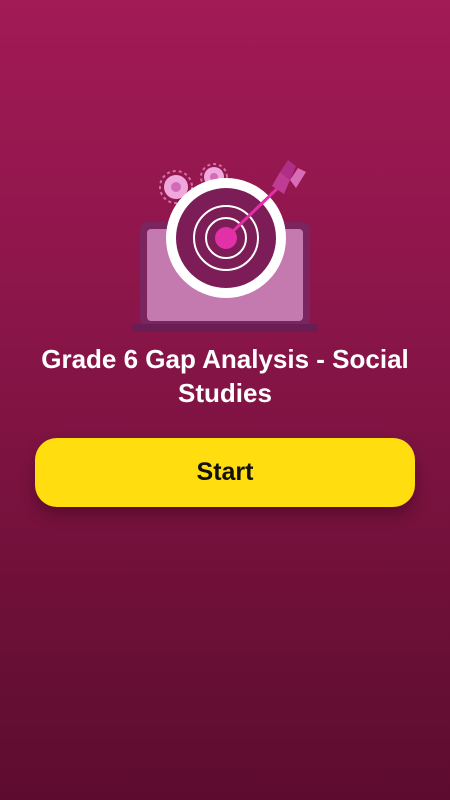 Image resolution: width=450 pixels, height=800 pixels. I want to click on quiz-title: Grade 6 Gap Analysis - Social Studies, so click(225, 376).